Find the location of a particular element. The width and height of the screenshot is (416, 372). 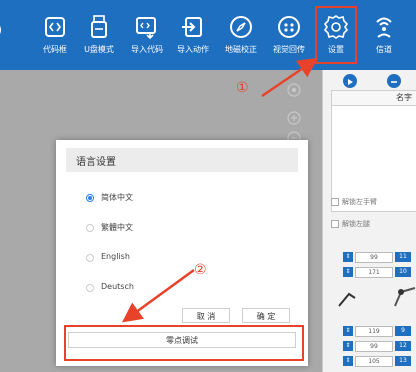

cancel-button: 取 消 is located at coordinates (206, 315).